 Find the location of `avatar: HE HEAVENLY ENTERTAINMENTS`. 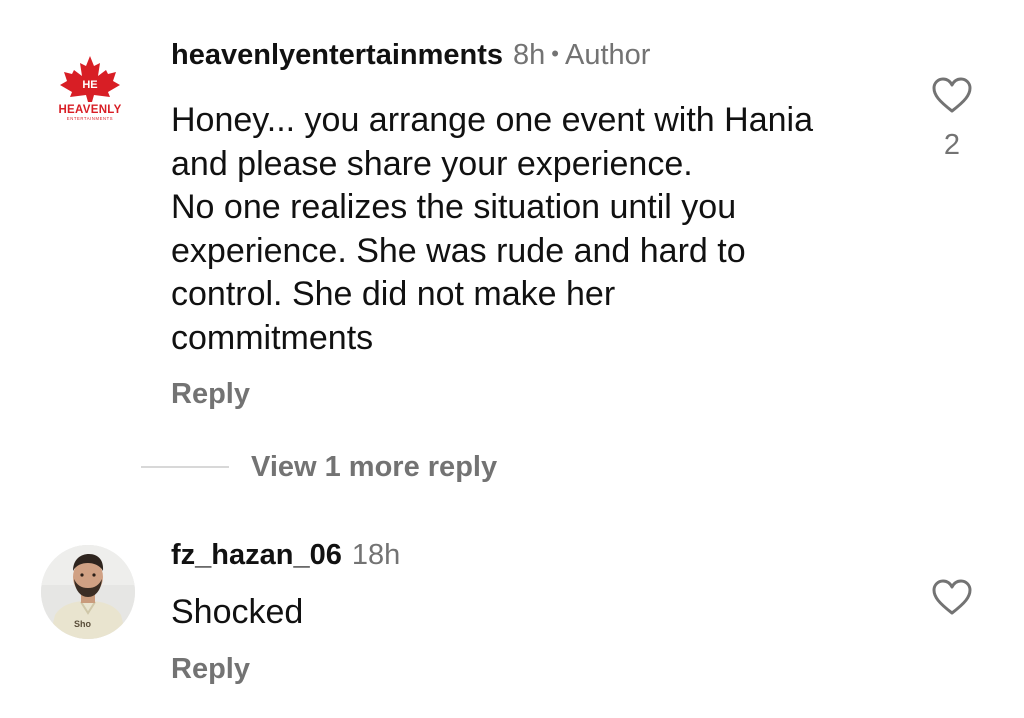

avatar: HE HEAVENLY ENTERTAINMENTS is located at coordinates (90, 92).